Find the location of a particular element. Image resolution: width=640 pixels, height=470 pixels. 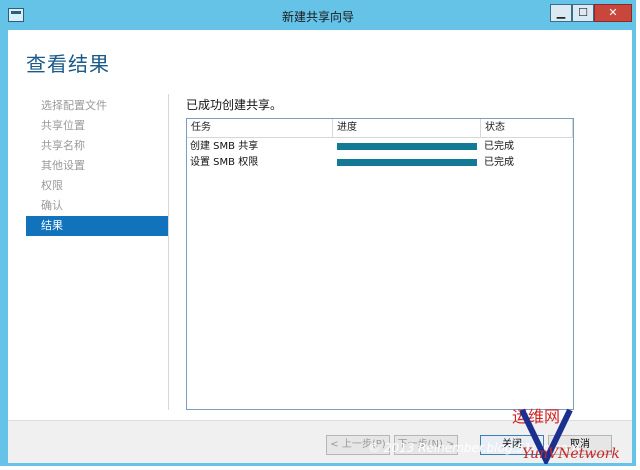

minimize-button: ▁ is located at coordinates (561, 13).